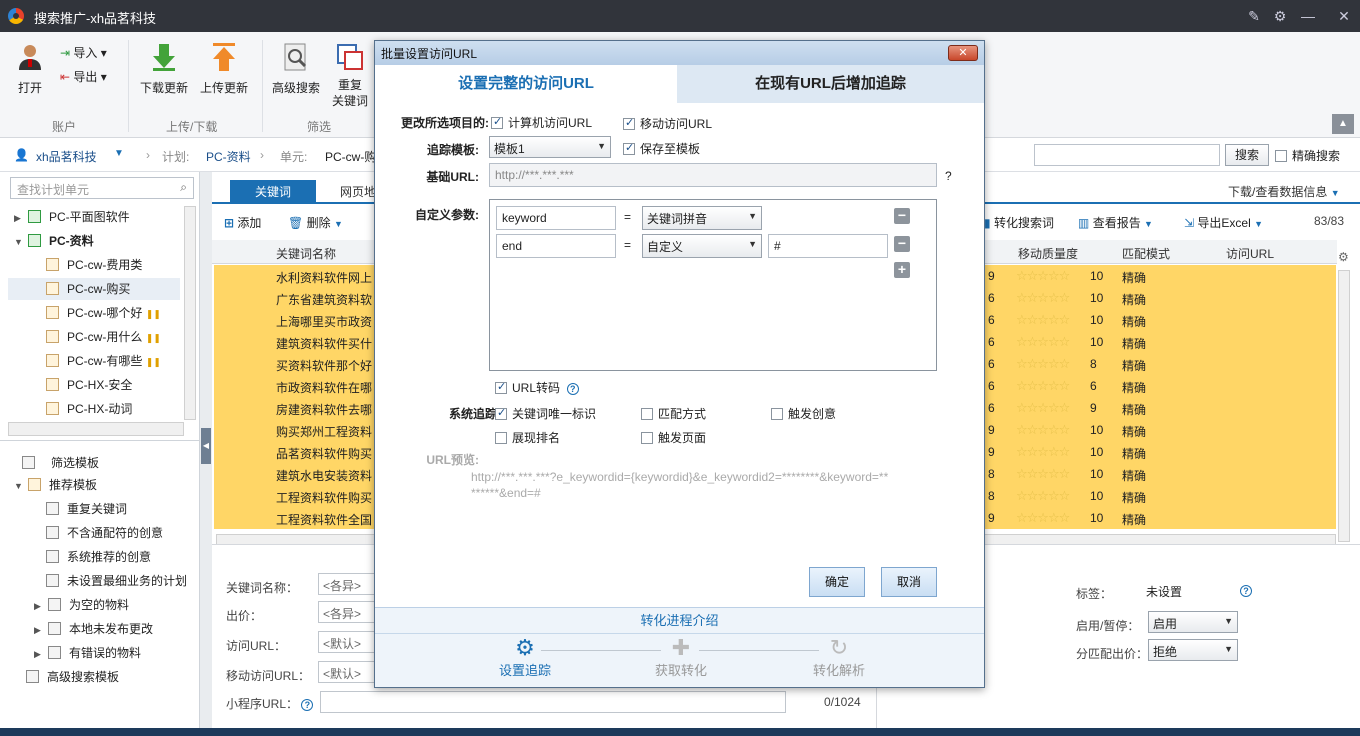 This screenshot has height=736, width=1360. I want to click on advanced-template-item: 高级搜索模板, so click(72, 677).